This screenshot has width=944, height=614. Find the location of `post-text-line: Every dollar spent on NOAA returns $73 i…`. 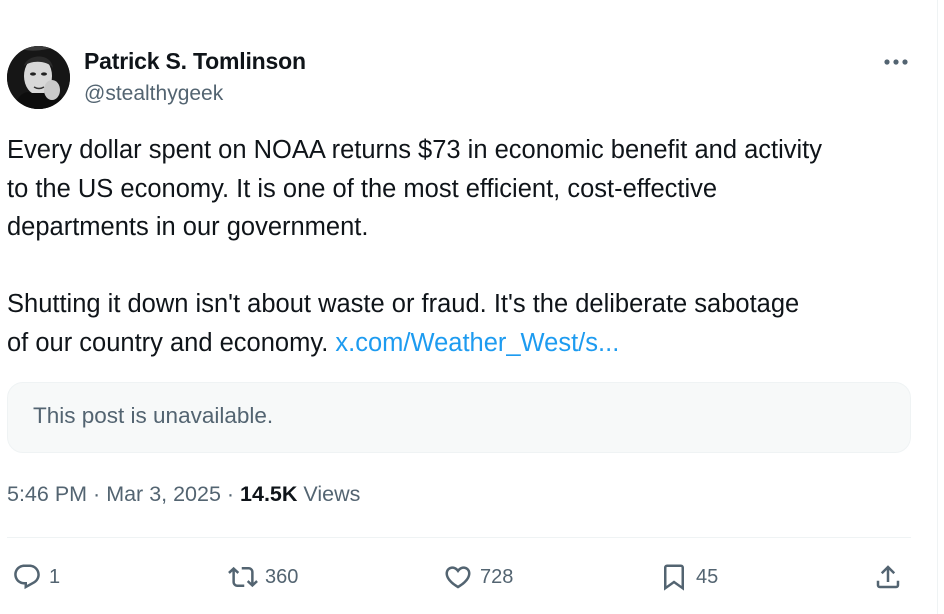

post-text-line: Every dollar spent on NOAA returns $73 i… is located at coordinates (415, 150).